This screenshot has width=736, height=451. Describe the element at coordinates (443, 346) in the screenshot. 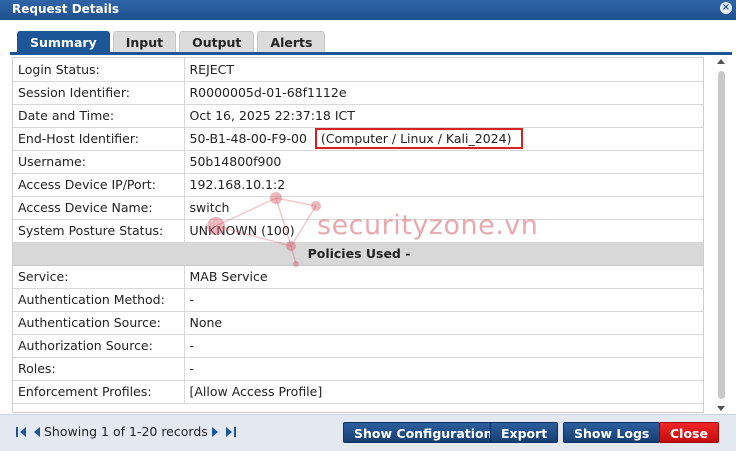

I see `authz-source-value: -` at that location.